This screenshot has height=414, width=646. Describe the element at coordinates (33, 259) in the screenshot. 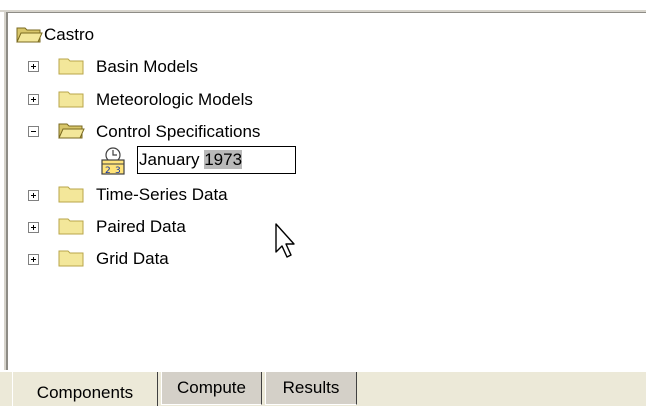

I see `expand-grid-data-button` at that location.